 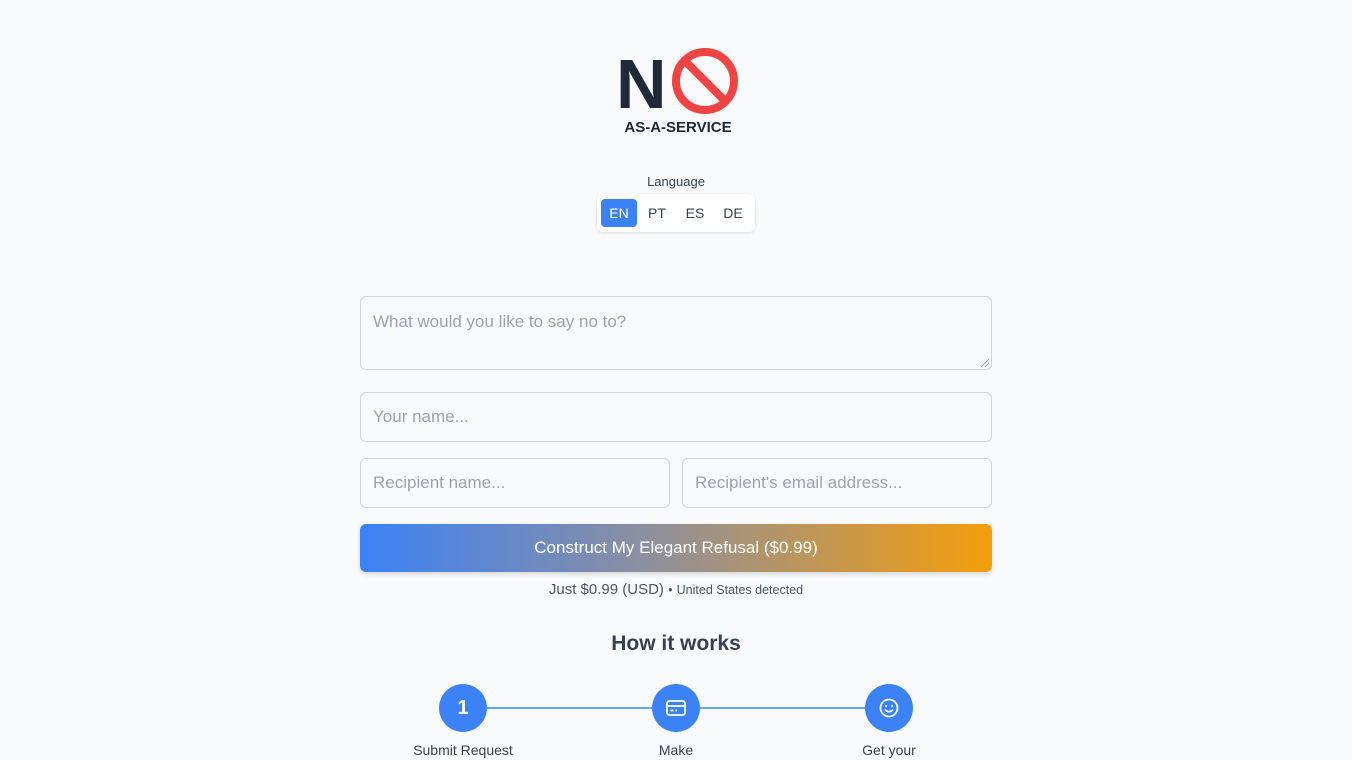 I want to click on step-2-circle, so click(x=676, y=708).